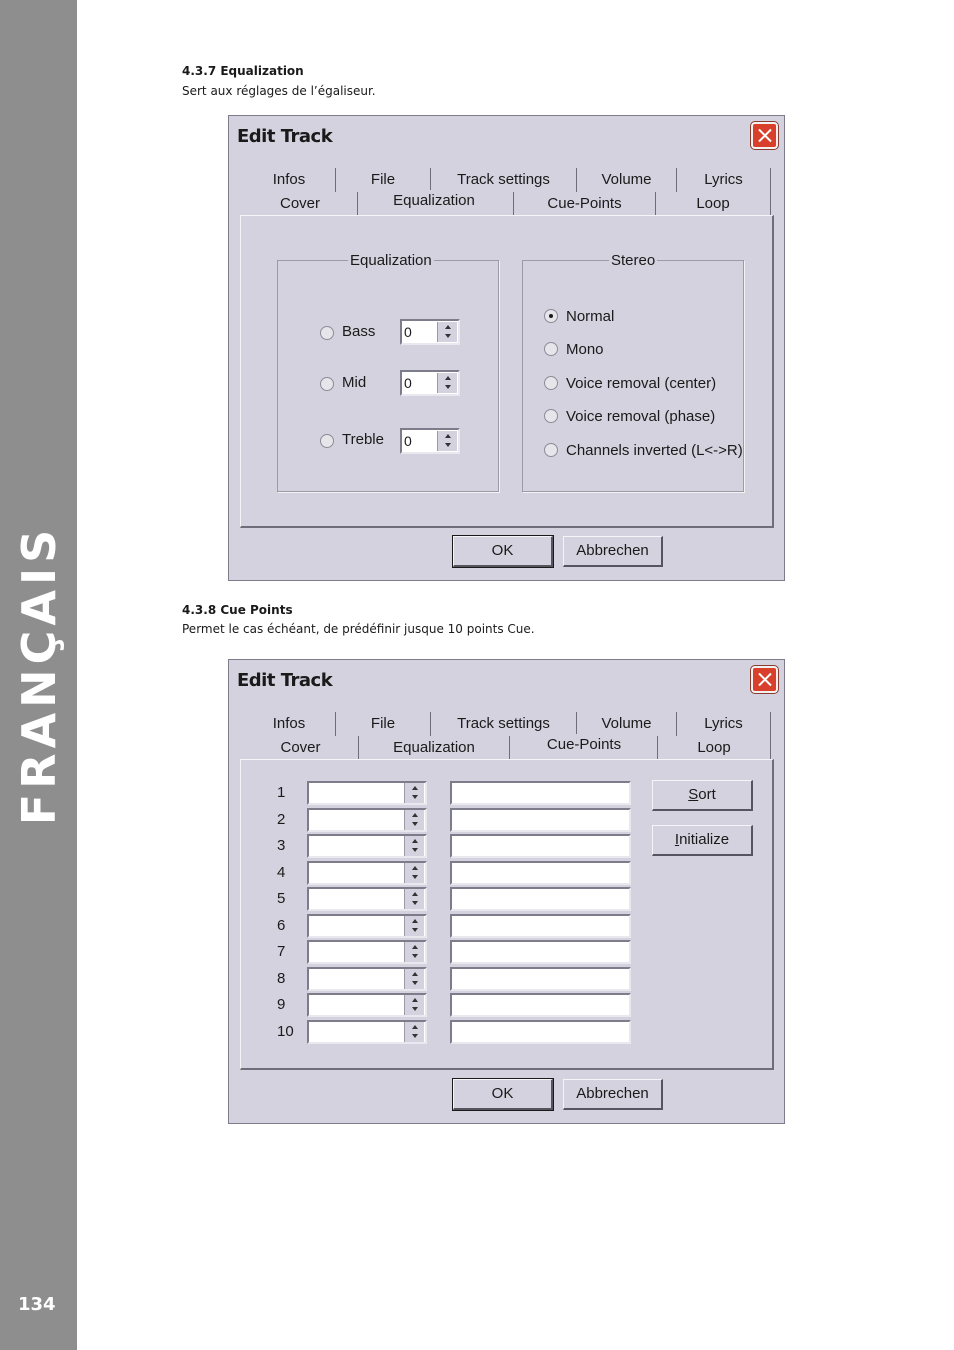 This screenshot has width=954, height=1350. Describe the element at coordinates (447, 383) in the screenshot. I see `mid-spin-arrows-icon` at that location.